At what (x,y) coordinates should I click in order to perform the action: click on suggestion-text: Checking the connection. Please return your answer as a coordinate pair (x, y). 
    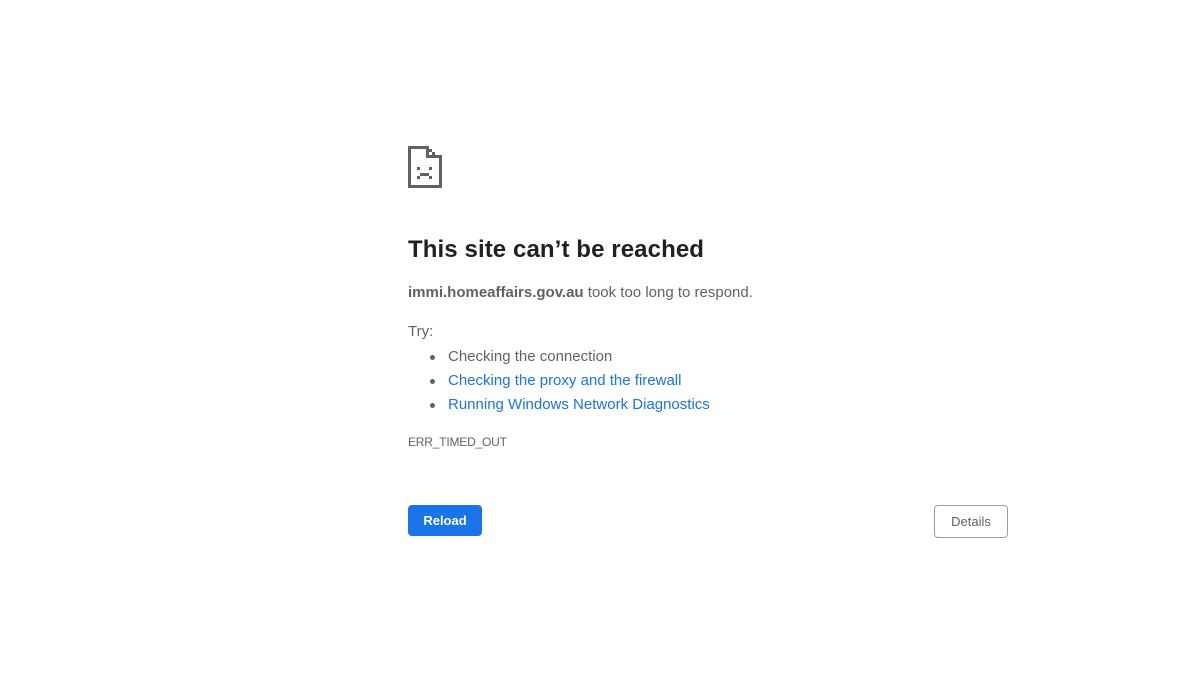
    Looking at the image, I should click on (530, 356).